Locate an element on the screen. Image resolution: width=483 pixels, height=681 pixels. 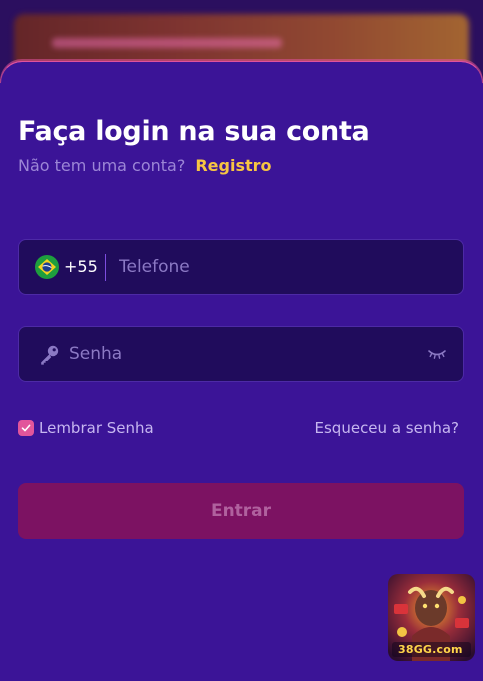
phone-field: +55 is located at coordinates (241, 267).